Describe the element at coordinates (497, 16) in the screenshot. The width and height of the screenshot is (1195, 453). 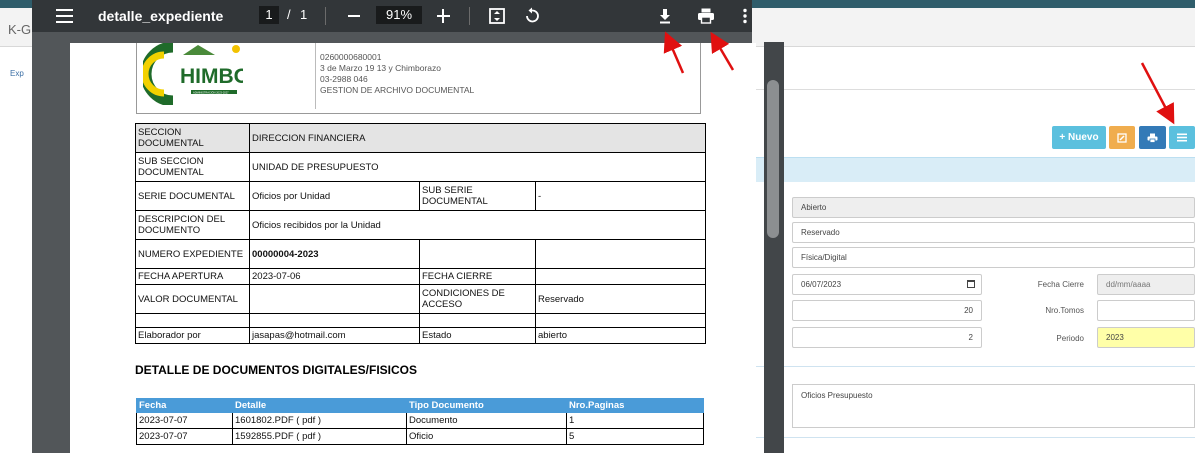
I see `fit-page-icon` at that location.